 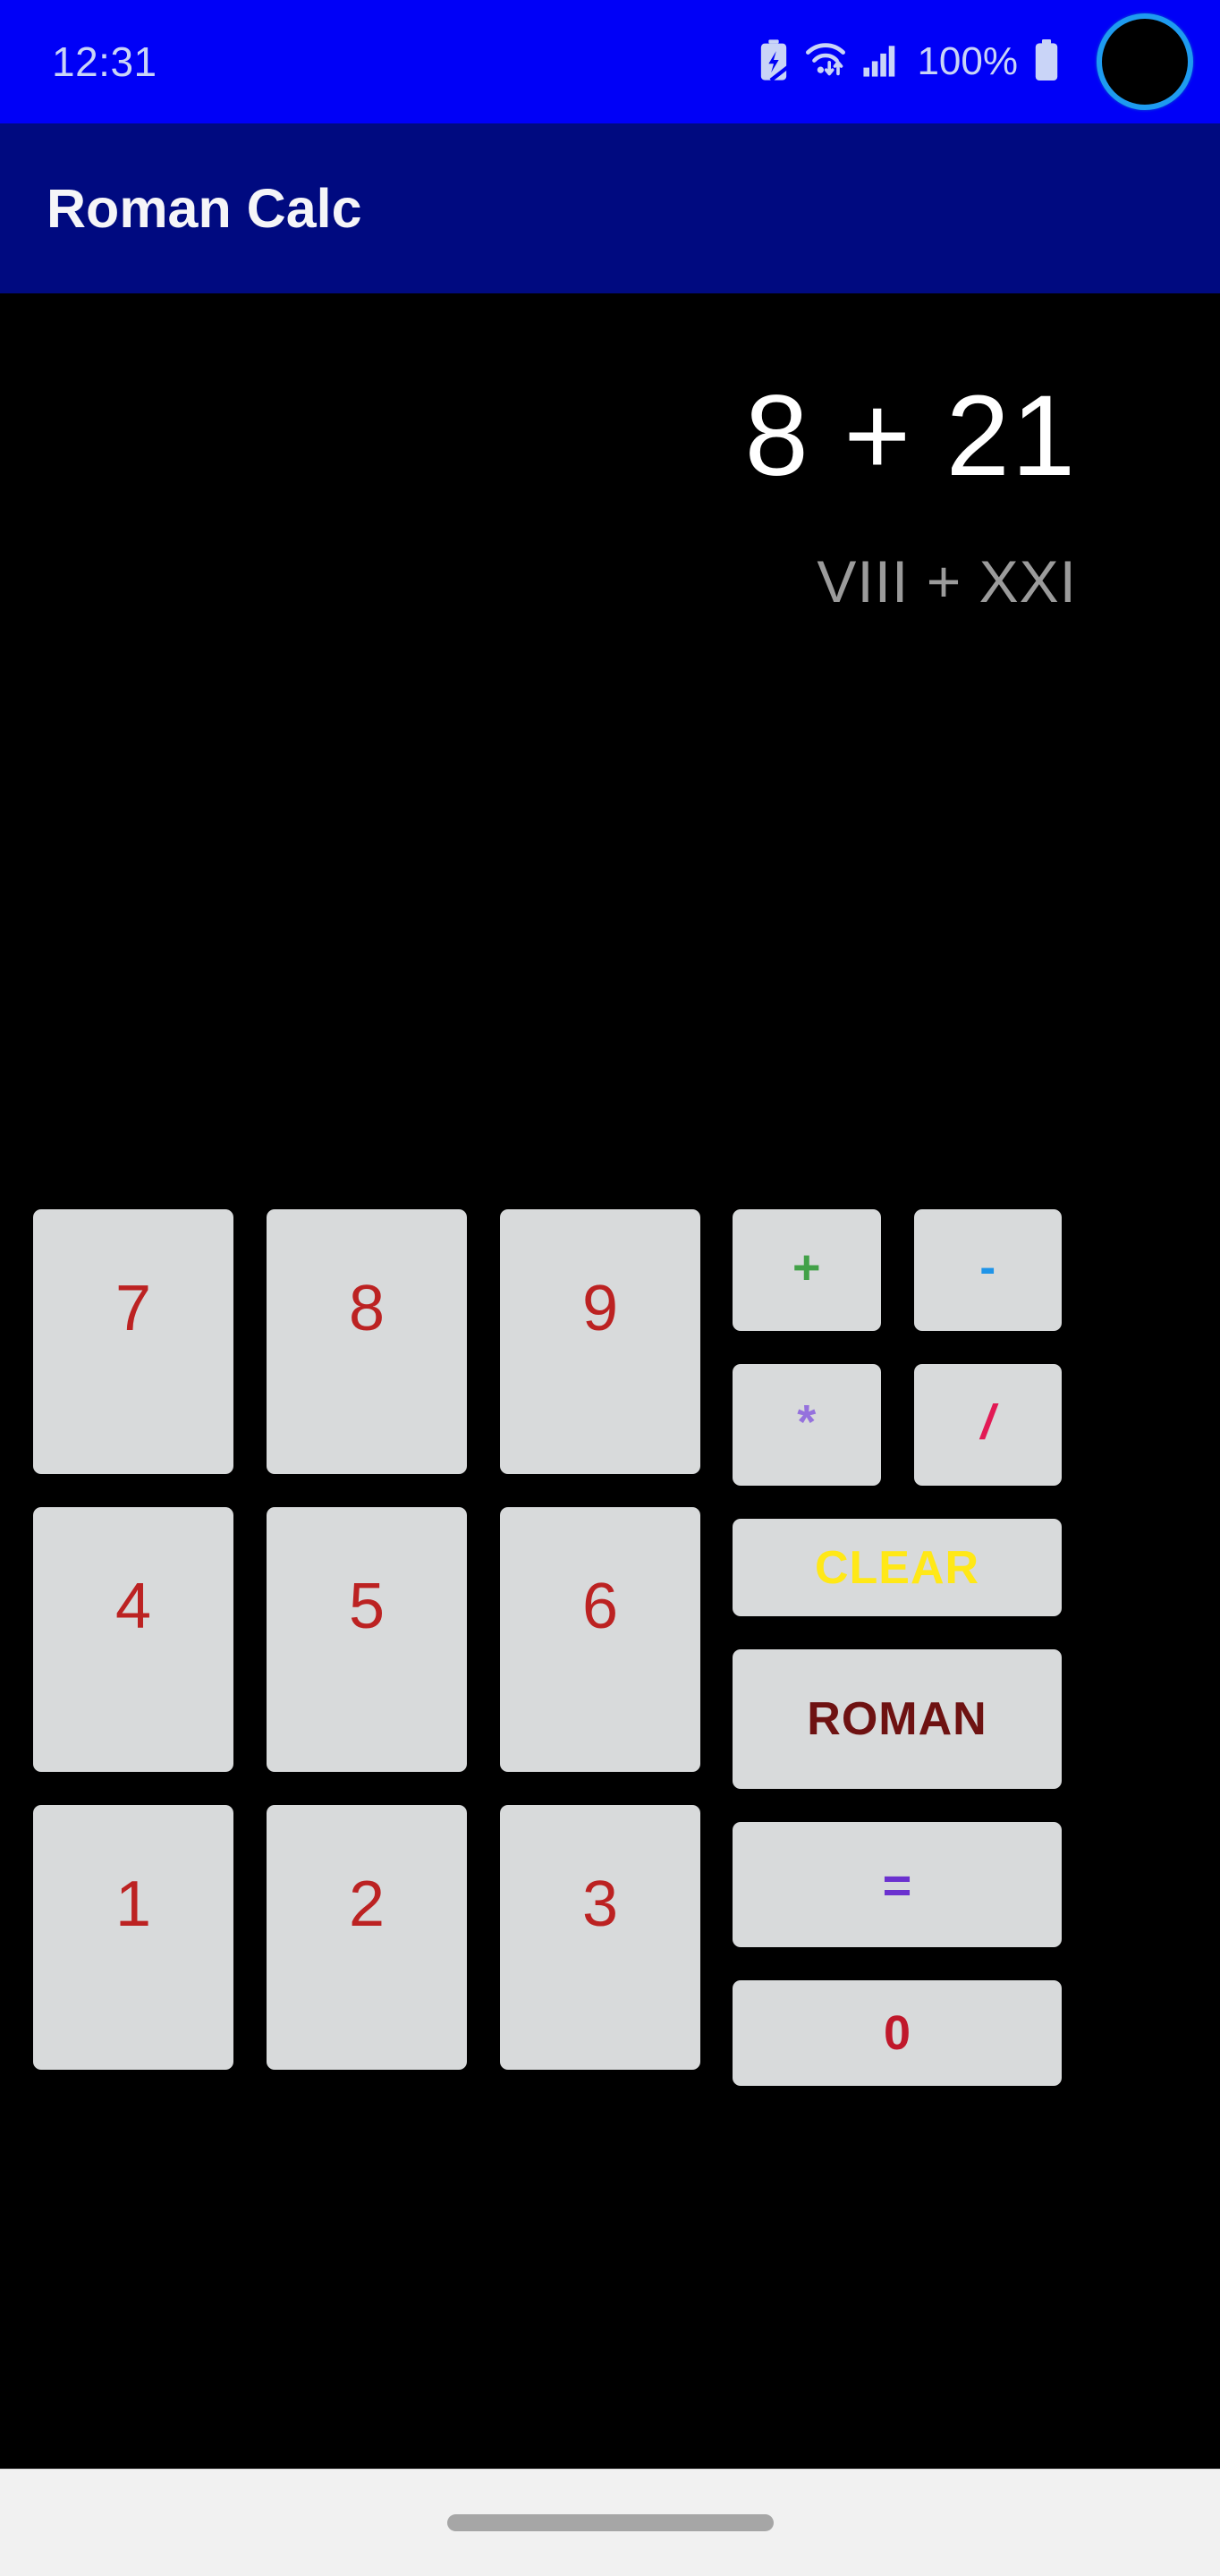 I want to click on key-4: 4, so click(x=133, y=1639).